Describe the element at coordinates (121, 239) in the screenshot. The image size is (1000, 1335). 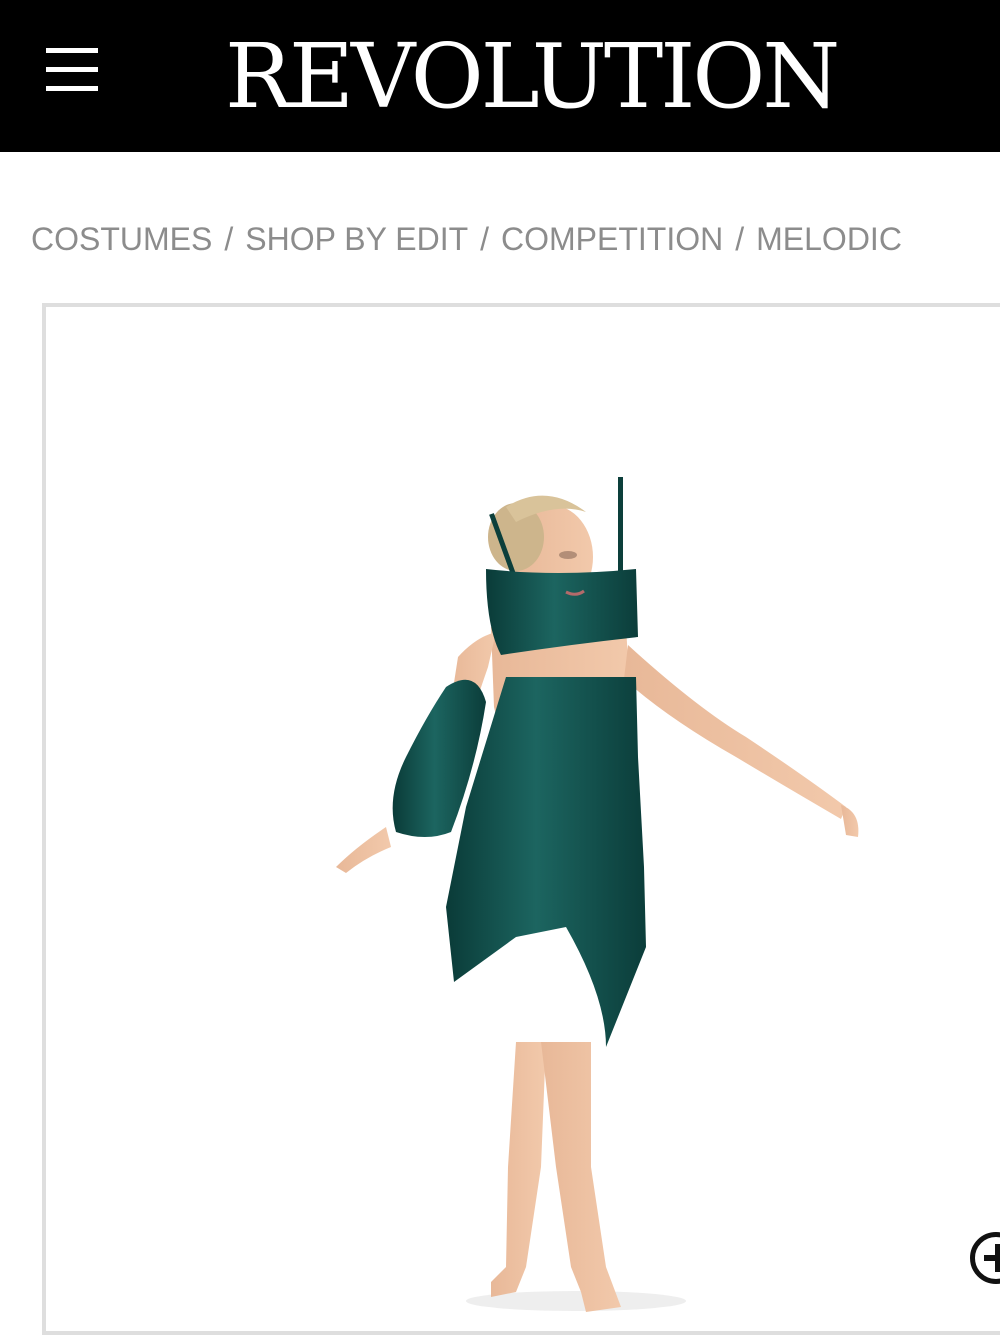
I see `breadcrumb-costumes: COSTUMES` at that location.